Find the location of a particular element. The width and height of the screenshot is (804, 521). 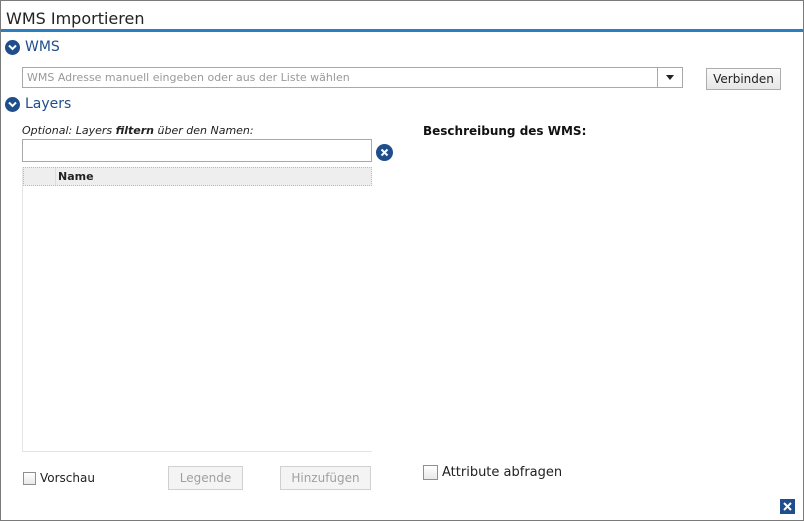

preview-label: Vorschau is located at coordinates (67, 478).